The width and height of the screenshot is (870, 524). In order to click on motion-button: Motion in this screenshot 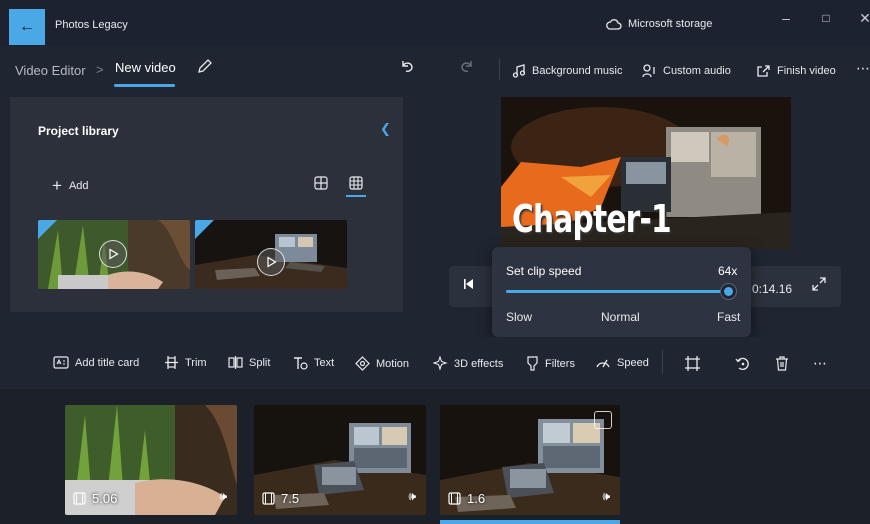, I will do `click(382, 363)`.